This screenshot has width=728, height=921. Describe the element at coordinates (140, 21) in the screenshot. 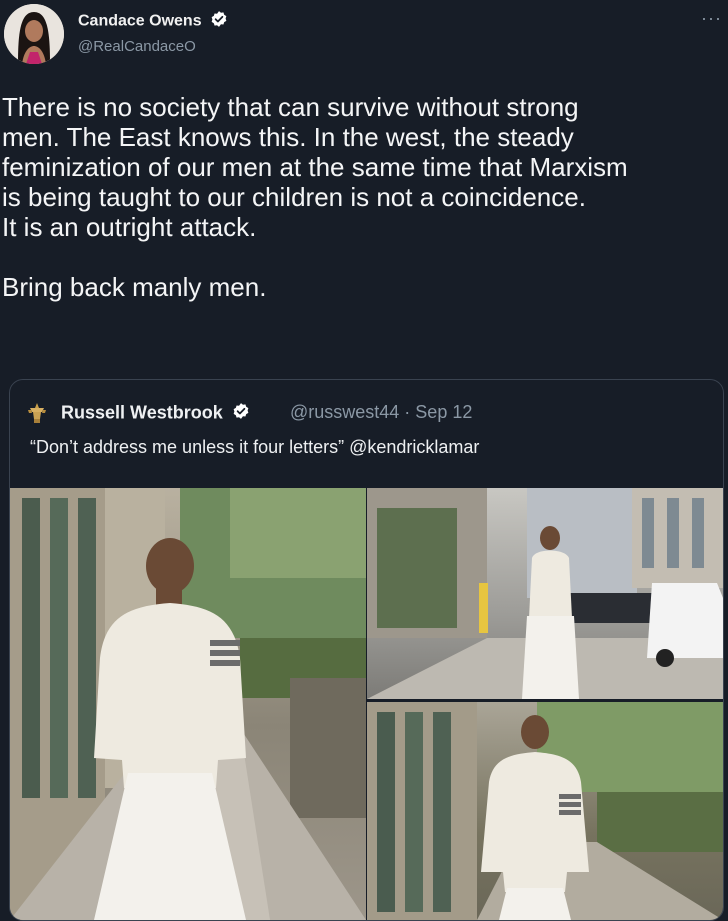

I see `author-display-name: Candace Owens` at that location.